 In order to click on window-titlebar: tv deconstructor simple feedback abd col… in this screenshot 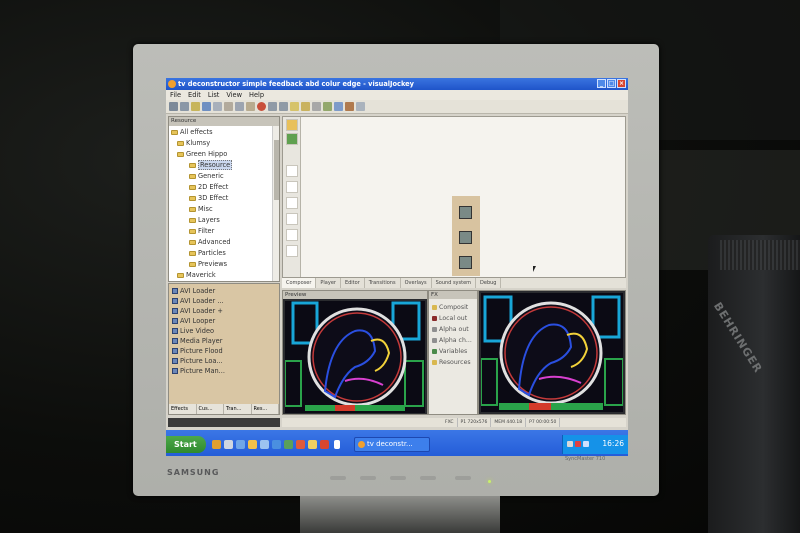, I will do `click(397, 84)`.